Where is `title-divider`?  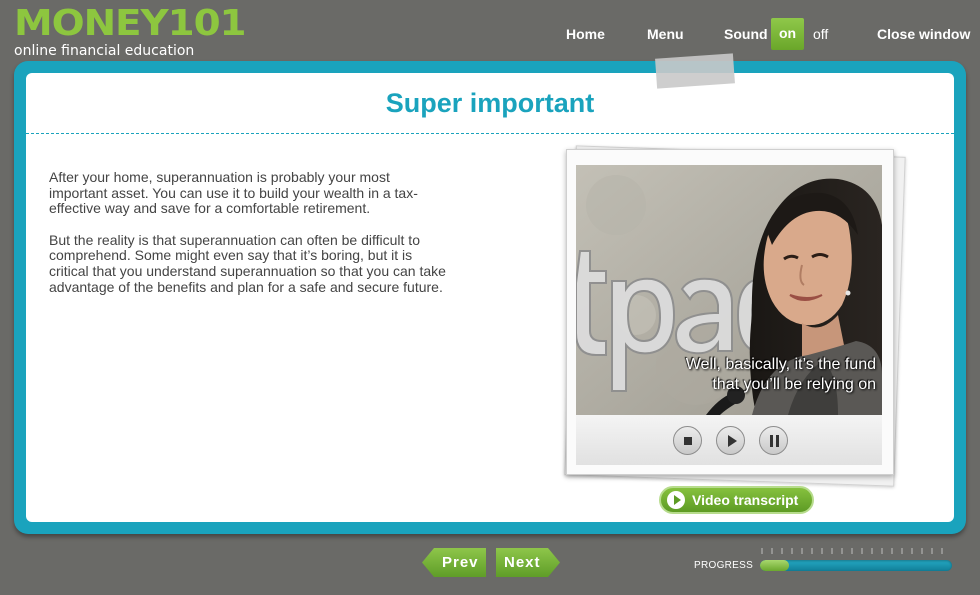
title-divider is located at coordinates (490, 133).